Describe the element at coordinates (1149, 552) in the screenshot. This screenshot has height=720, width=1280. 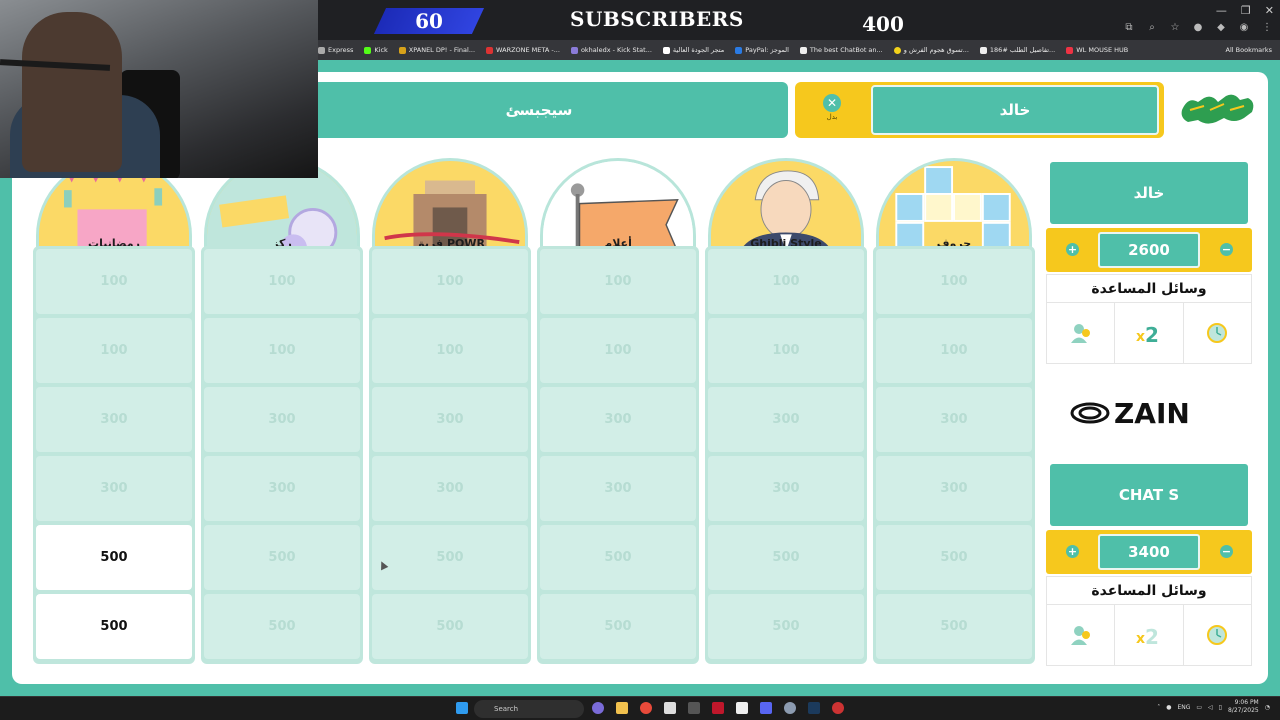
I see `team2-score-bar: + 3400 −` at that location.